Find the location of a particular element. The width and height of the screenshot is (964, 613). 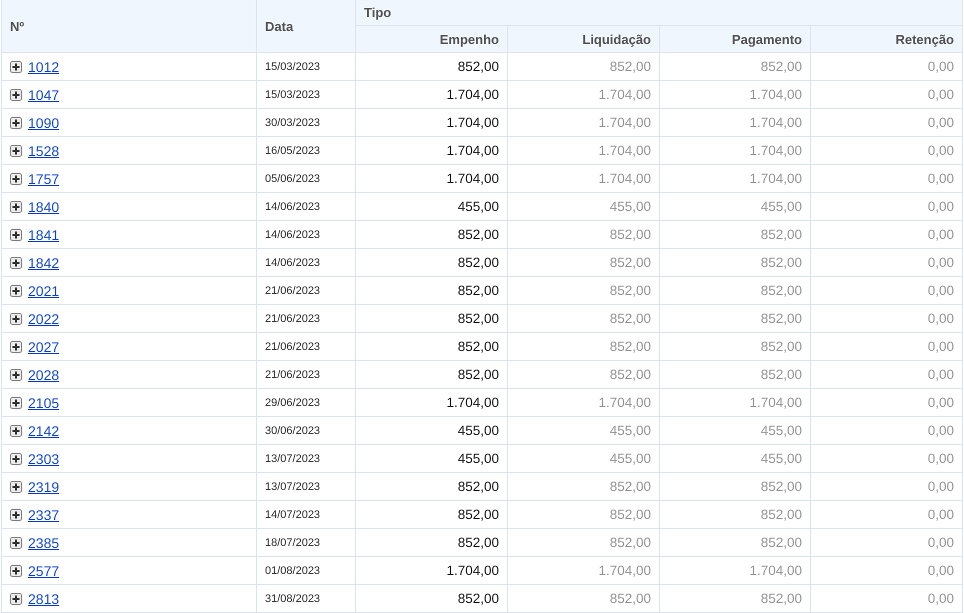

date-cell: 30/03/2023 is located at coordinates (306, 123).